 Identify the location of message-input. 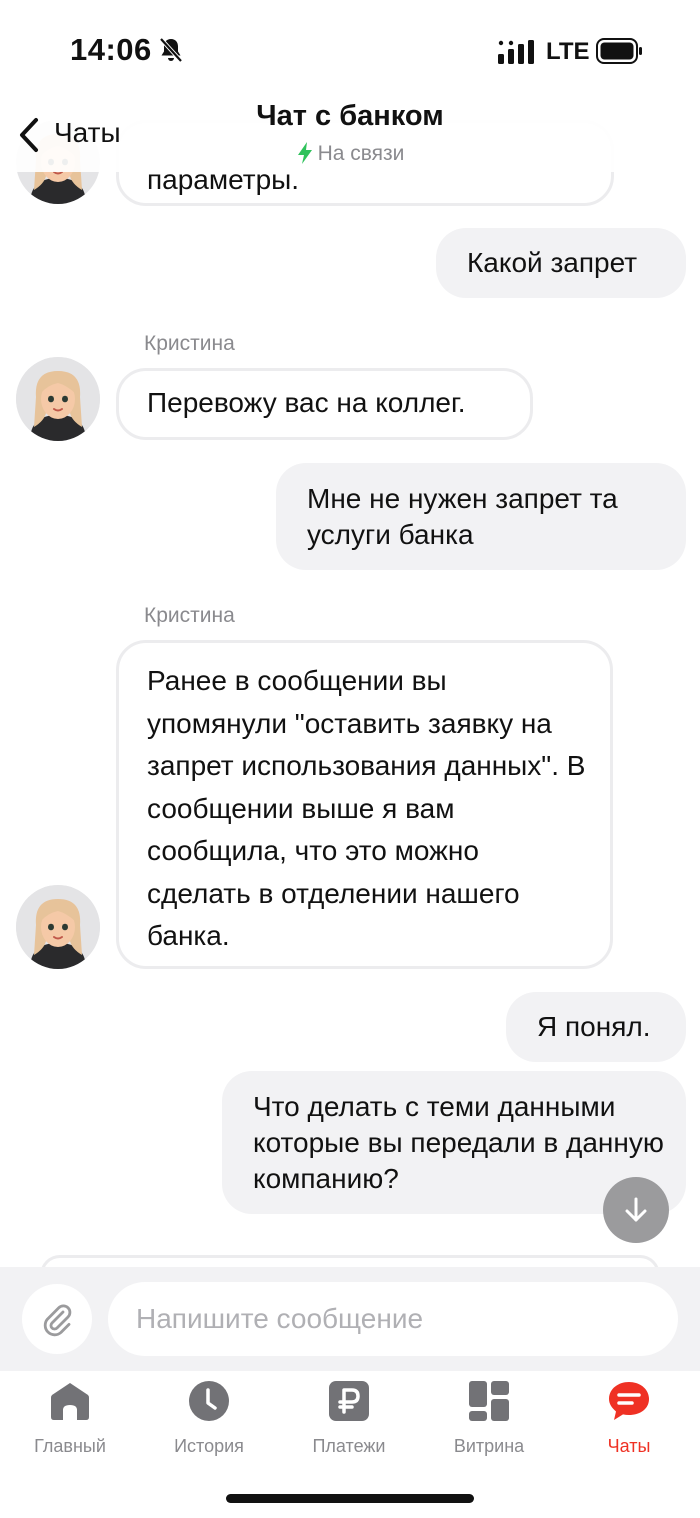
(393, 1319).